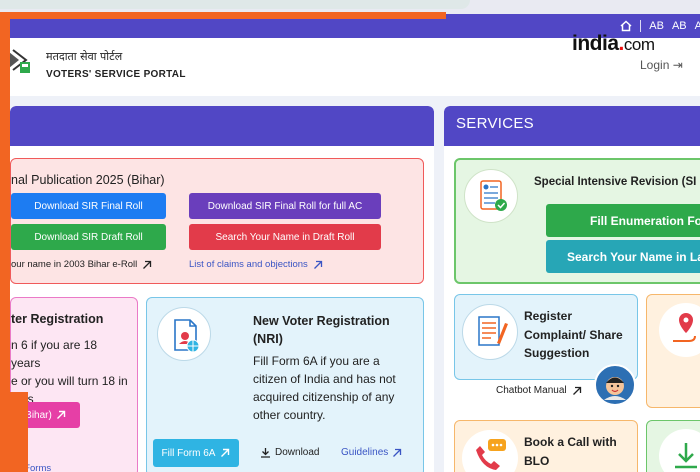 The image size is (700, 472). What do you see at coordinates (184, 334) in the screenshot?
I see `nri-form-icon` at bounding box center [184, 334].